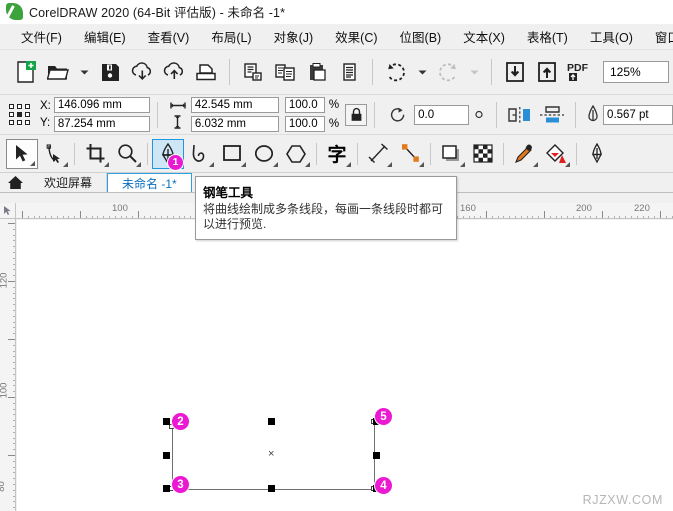 The image size is (673, 511). Describe the element at coordinates (54, 154) in the screenshot. I see `shape-tool` at that location.